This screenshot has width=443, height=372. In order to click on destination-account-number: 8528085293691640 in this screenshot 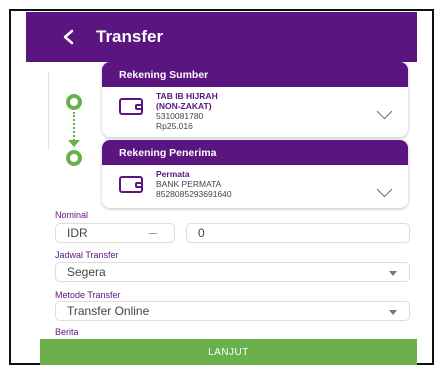, I will do `click(194, 194)`.